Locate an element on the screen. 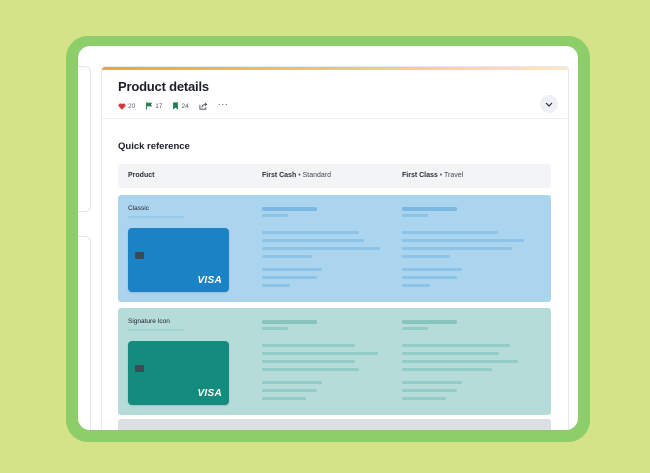  product-name: Signature Icon is located at coordinates (149, 321).